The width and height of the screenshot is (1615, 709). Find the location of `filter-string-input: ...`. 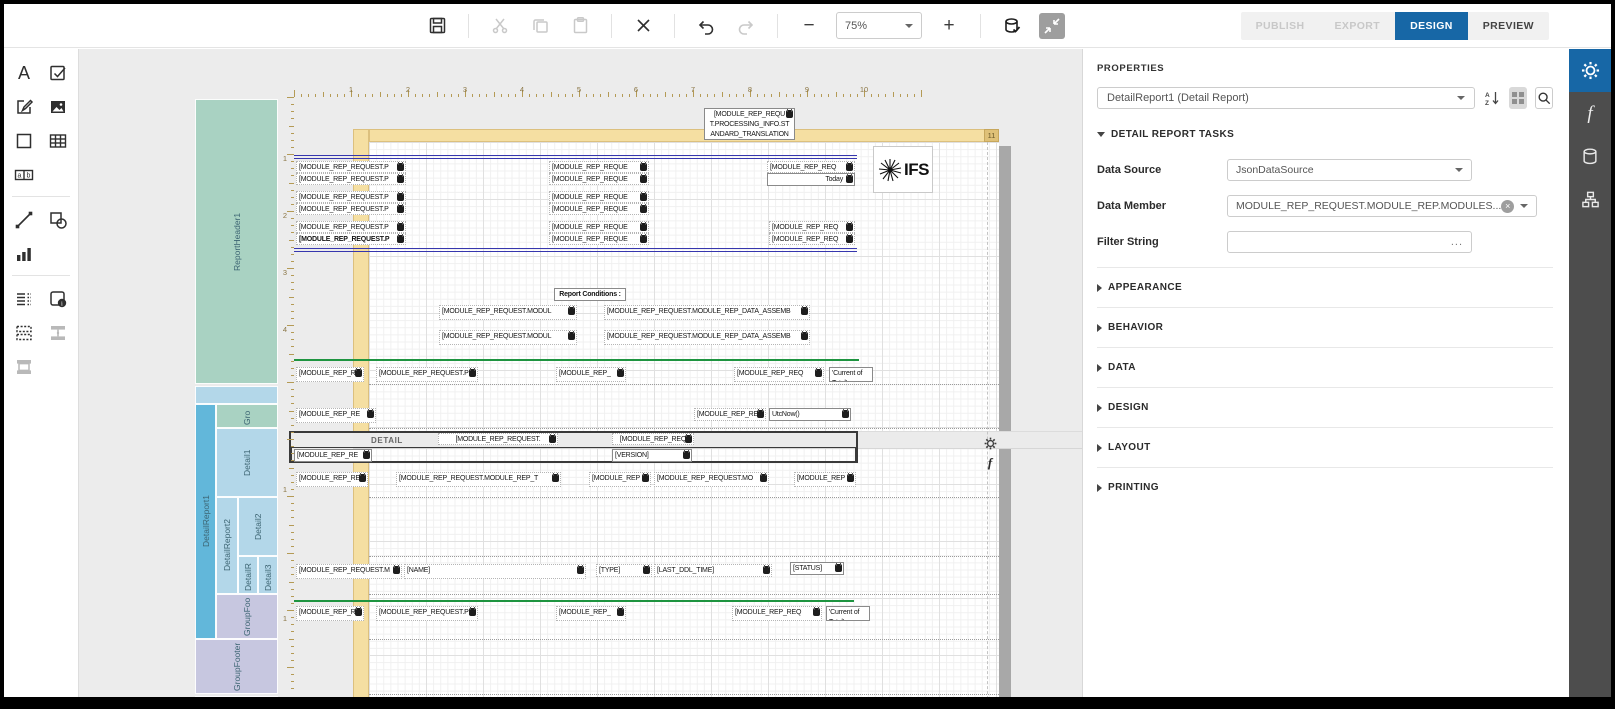

filter-string-input: ... is located at coordinates (1349, 242).